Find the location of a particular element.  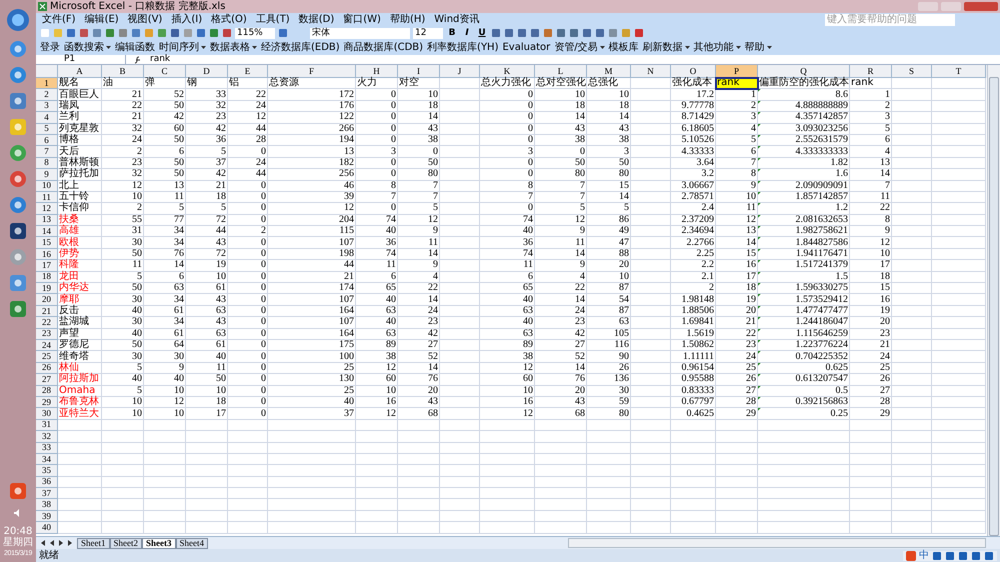

row-header: 33 is located at coordinates (47, 448).